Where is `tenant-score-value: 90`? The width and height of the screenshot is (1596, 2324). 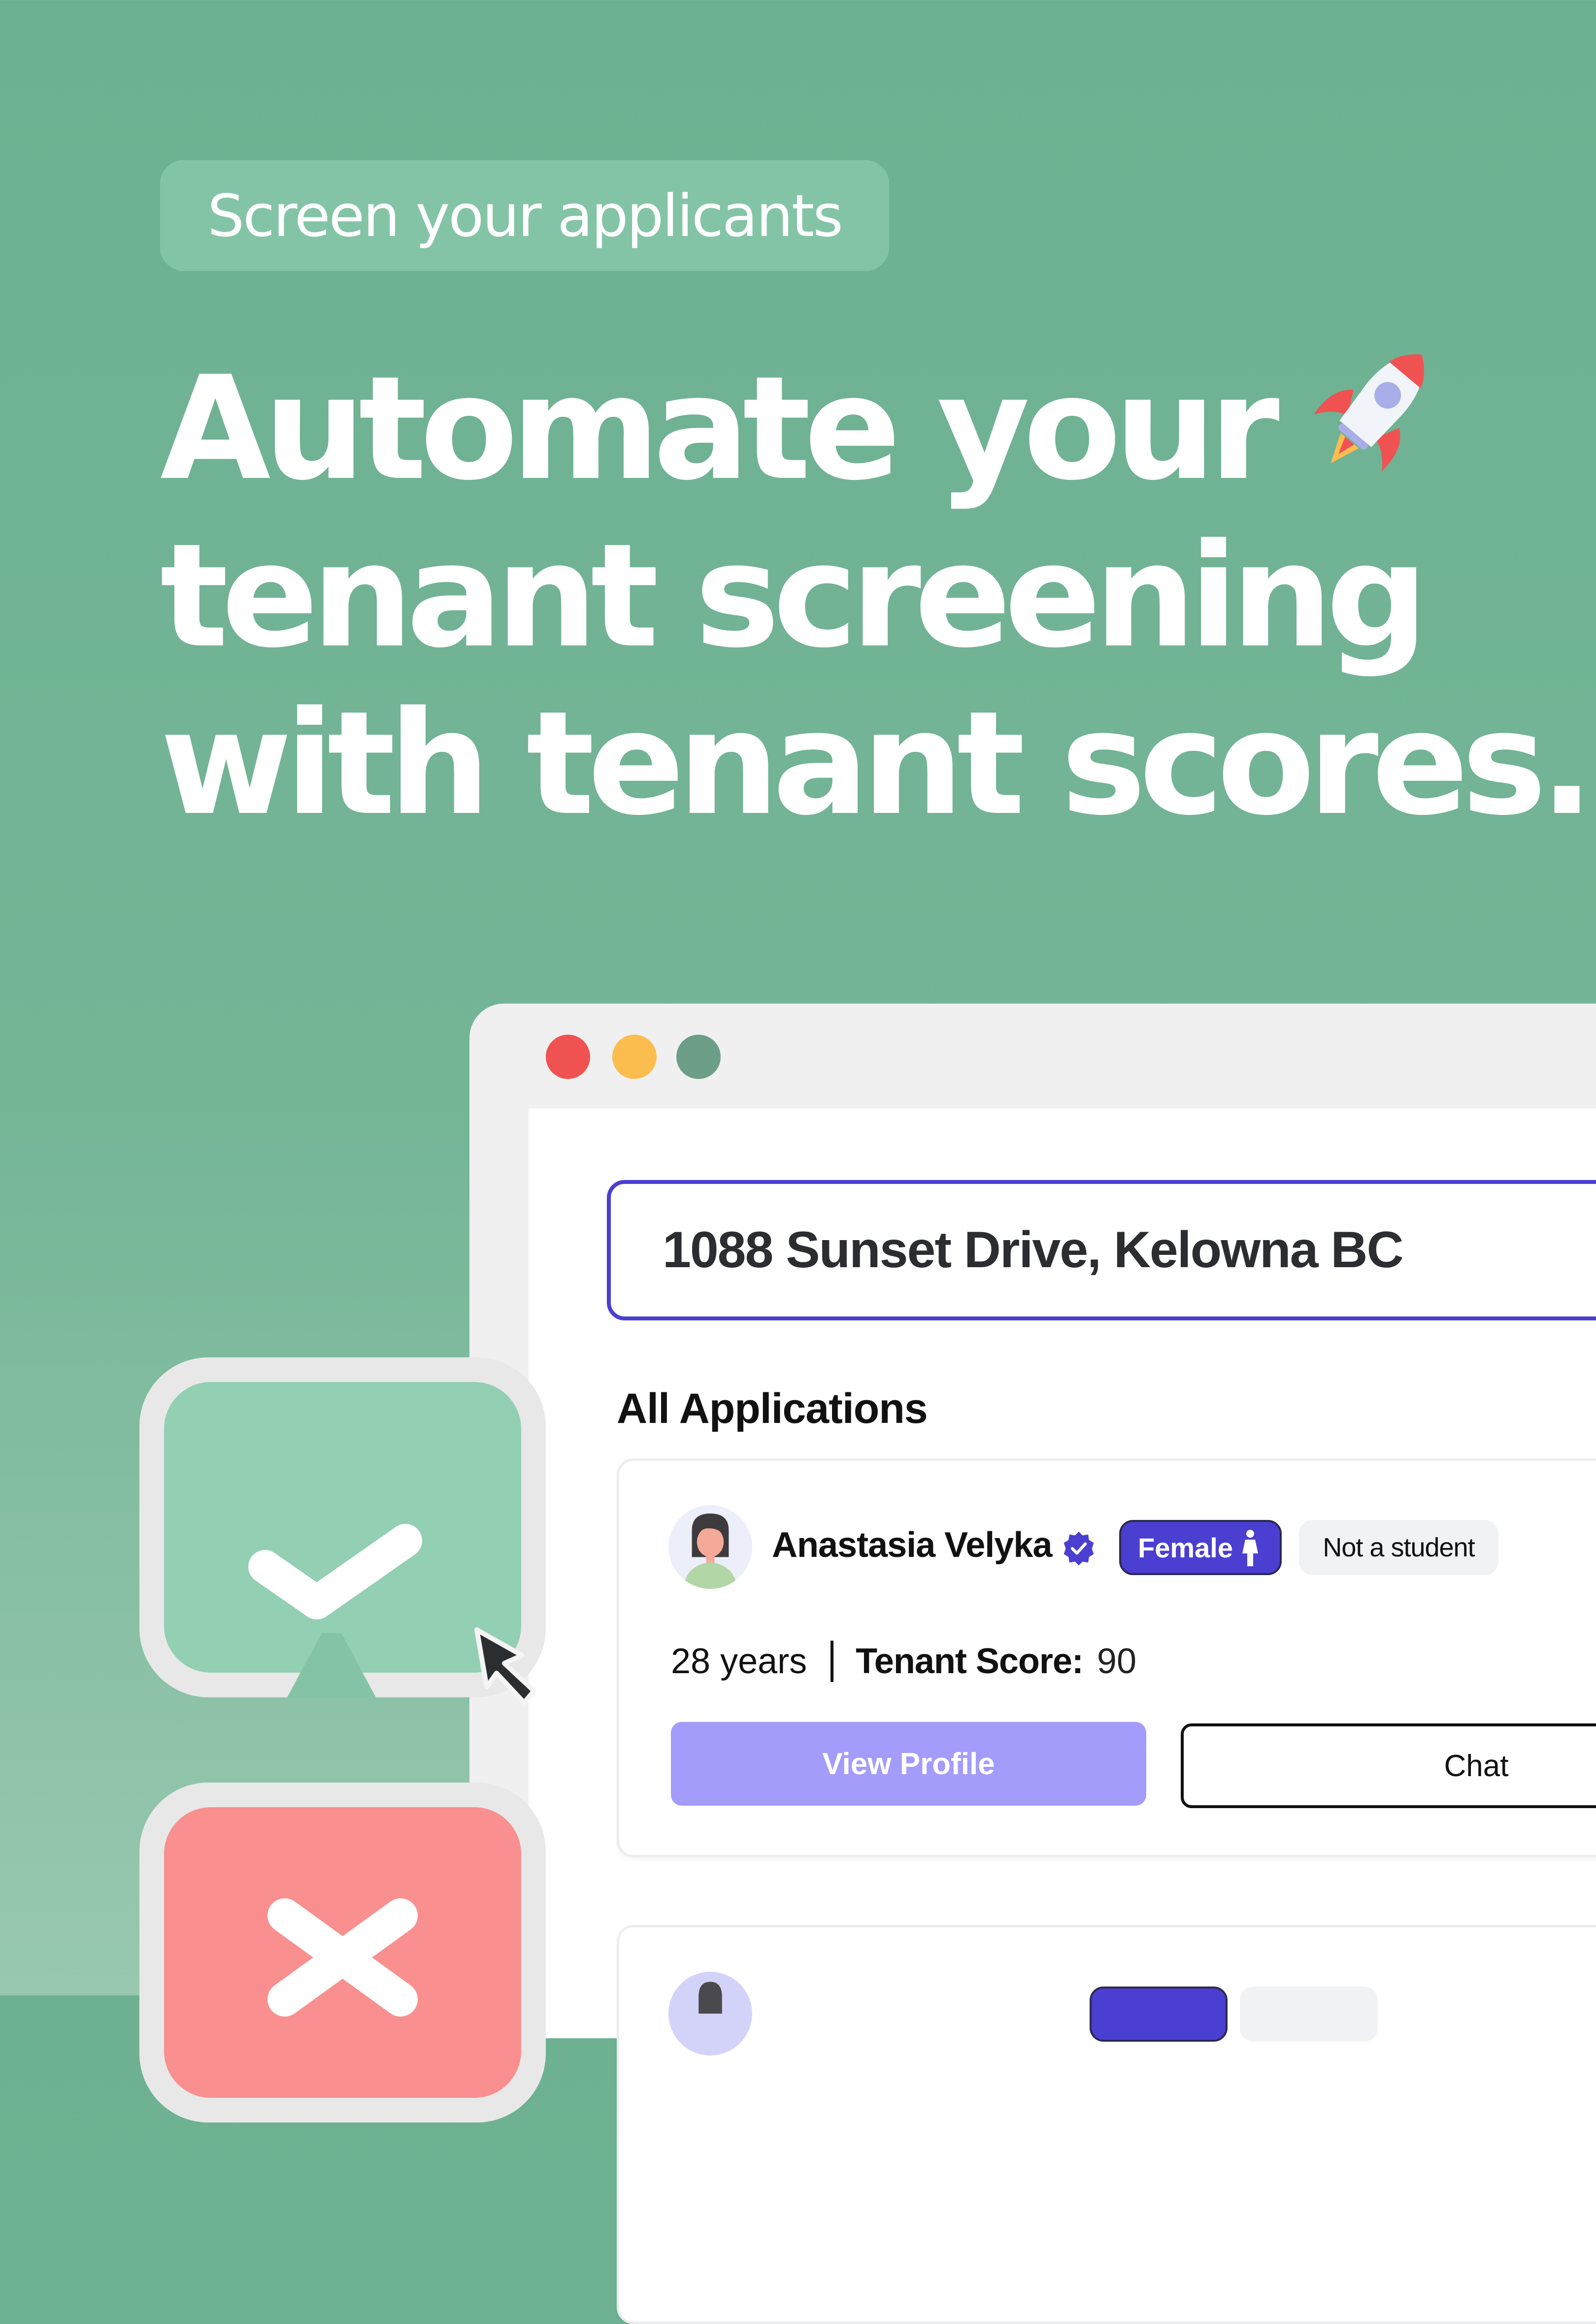 tenant-score-value: 90 is located at coordinates (1116, 1661).